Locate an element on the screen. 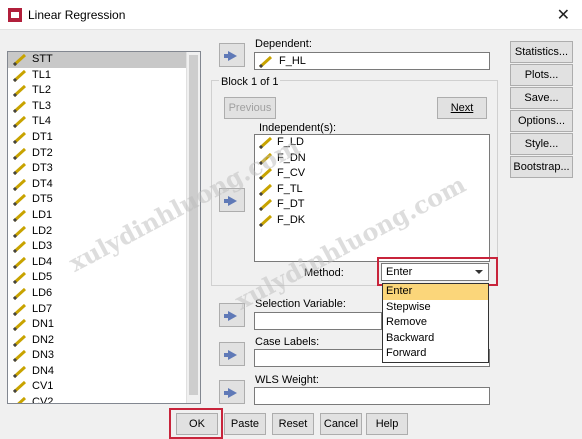 This screenshot has height=439, width=582. independent-list-item: F_TL is located at coordinates (372, 190).